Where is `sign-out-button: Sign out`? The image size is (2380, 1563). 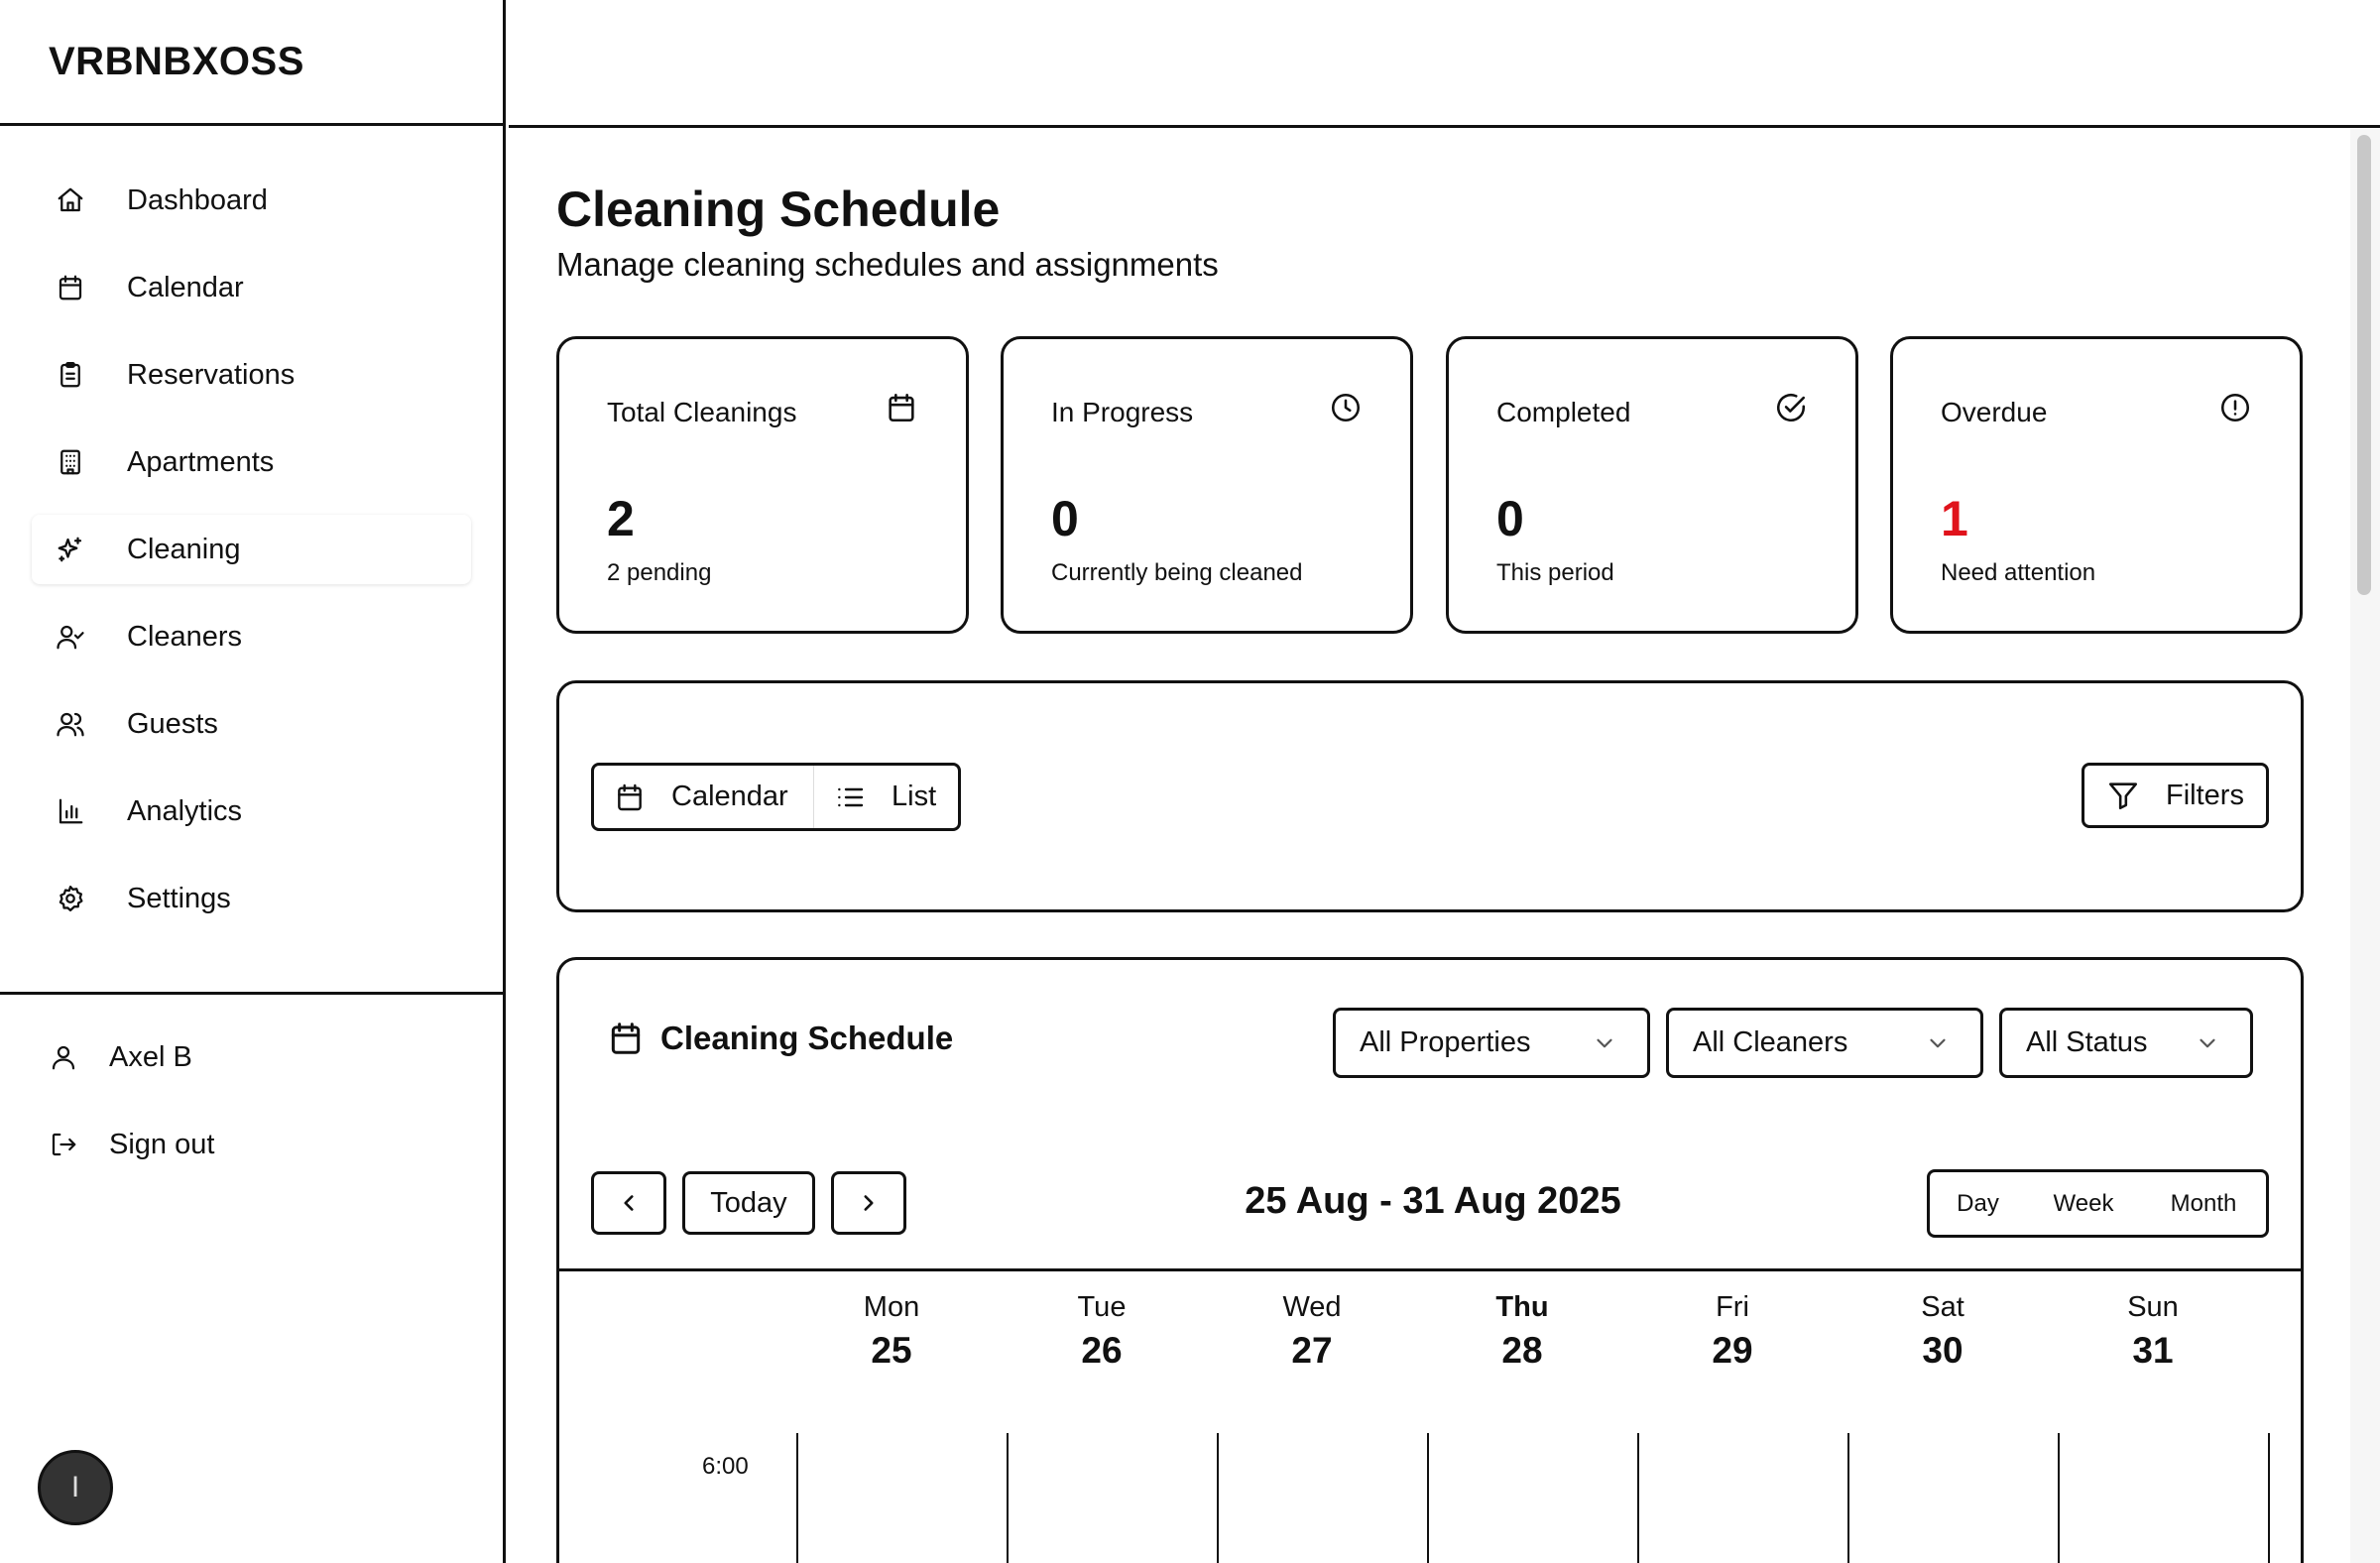
sign-out-button: Sign out is located at coordinates (131, 1145).